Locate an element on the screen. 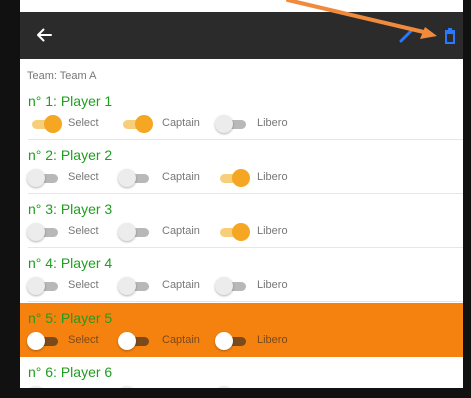 This screenshot has height=398, width=471. player-row: n° 2: Player 2 Select Captain Libero is located at coordinates (241, 167).